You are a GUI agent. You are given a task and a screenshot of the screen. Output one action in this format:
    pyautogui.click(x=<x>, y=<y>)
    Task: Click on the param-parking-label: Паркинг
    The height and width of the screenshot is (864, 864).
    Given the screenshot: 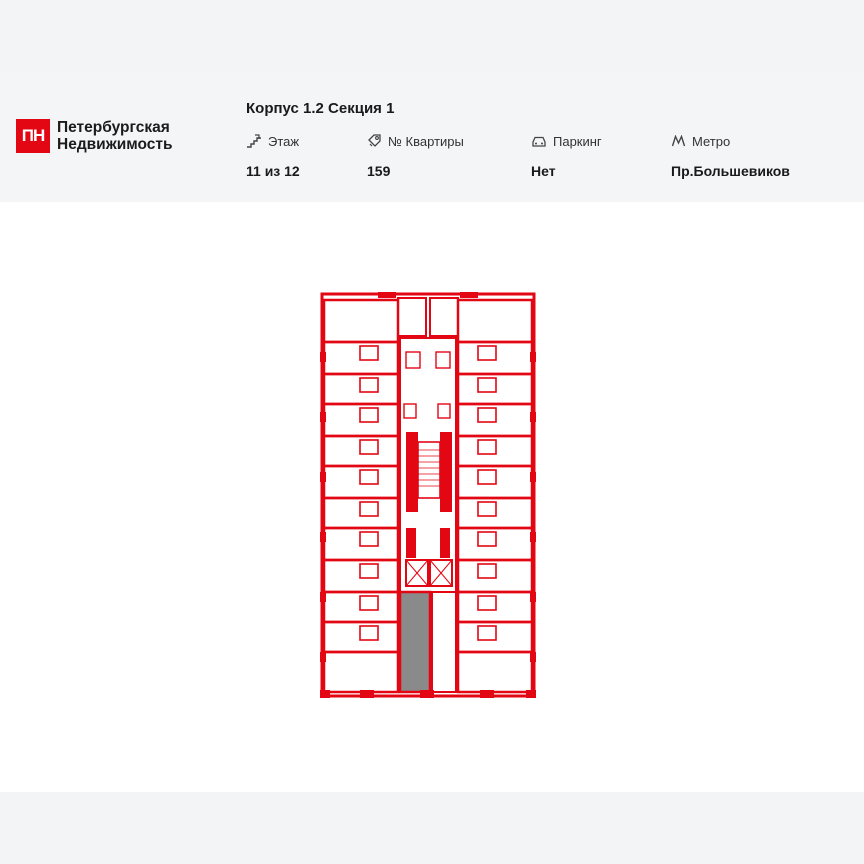 What is the action you would take?
    pyautogui.click(x=577, y=141)
    